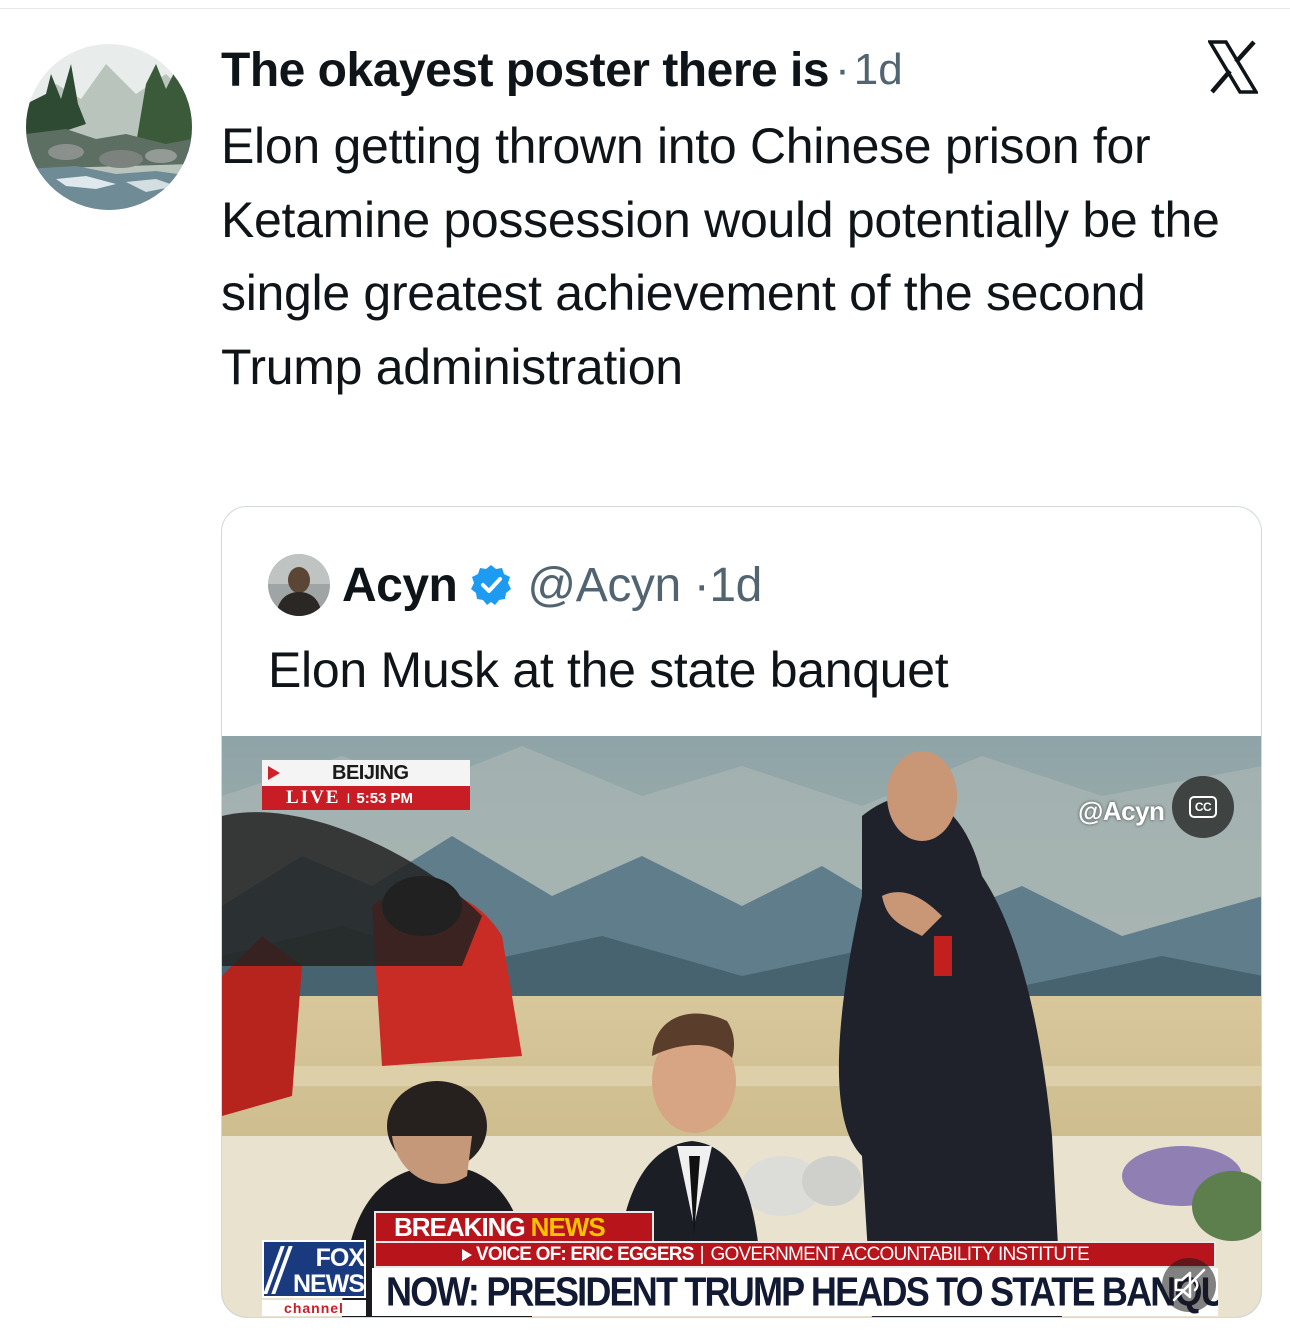 This screenshot has width=1290, height=1342. I want to click on muted-speaker-icon, so click(1189, 1285).